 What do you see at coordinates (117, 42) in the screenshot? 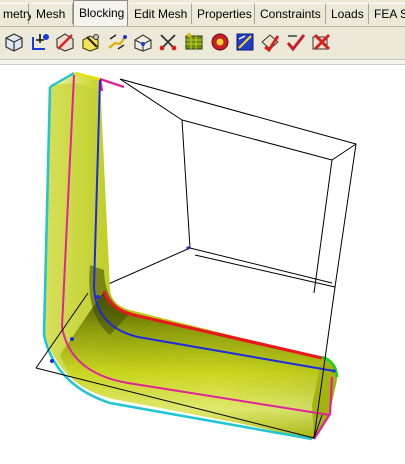
I see `associate-icon` at bounding box center [117, 42].